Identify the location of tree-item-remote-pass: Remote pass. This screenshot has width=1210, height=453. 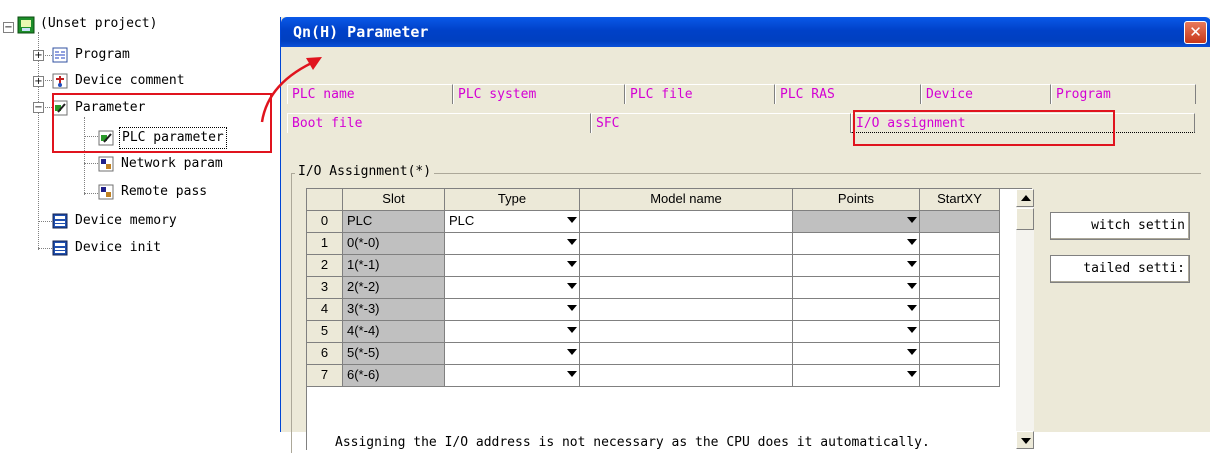
(153, 192).